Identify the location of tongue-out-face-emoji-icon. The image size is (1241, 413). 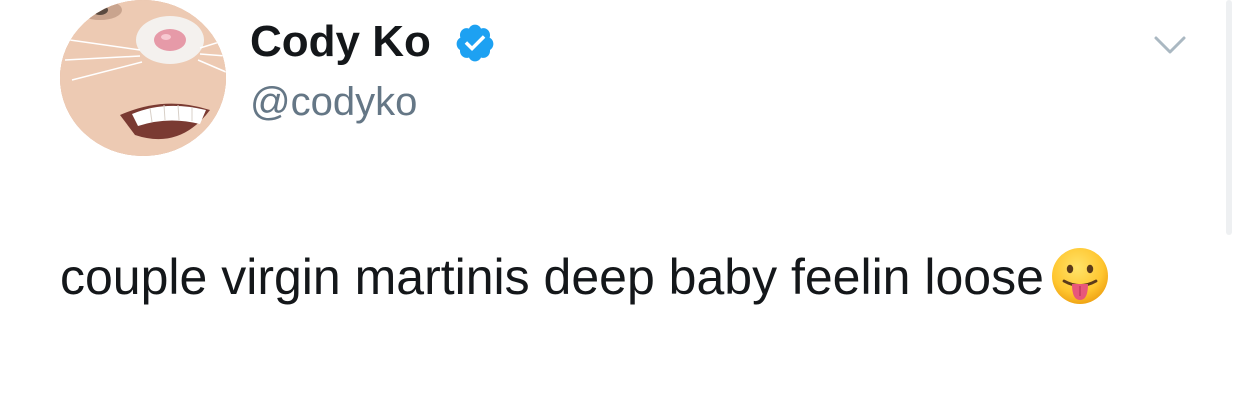
(1079, 276).